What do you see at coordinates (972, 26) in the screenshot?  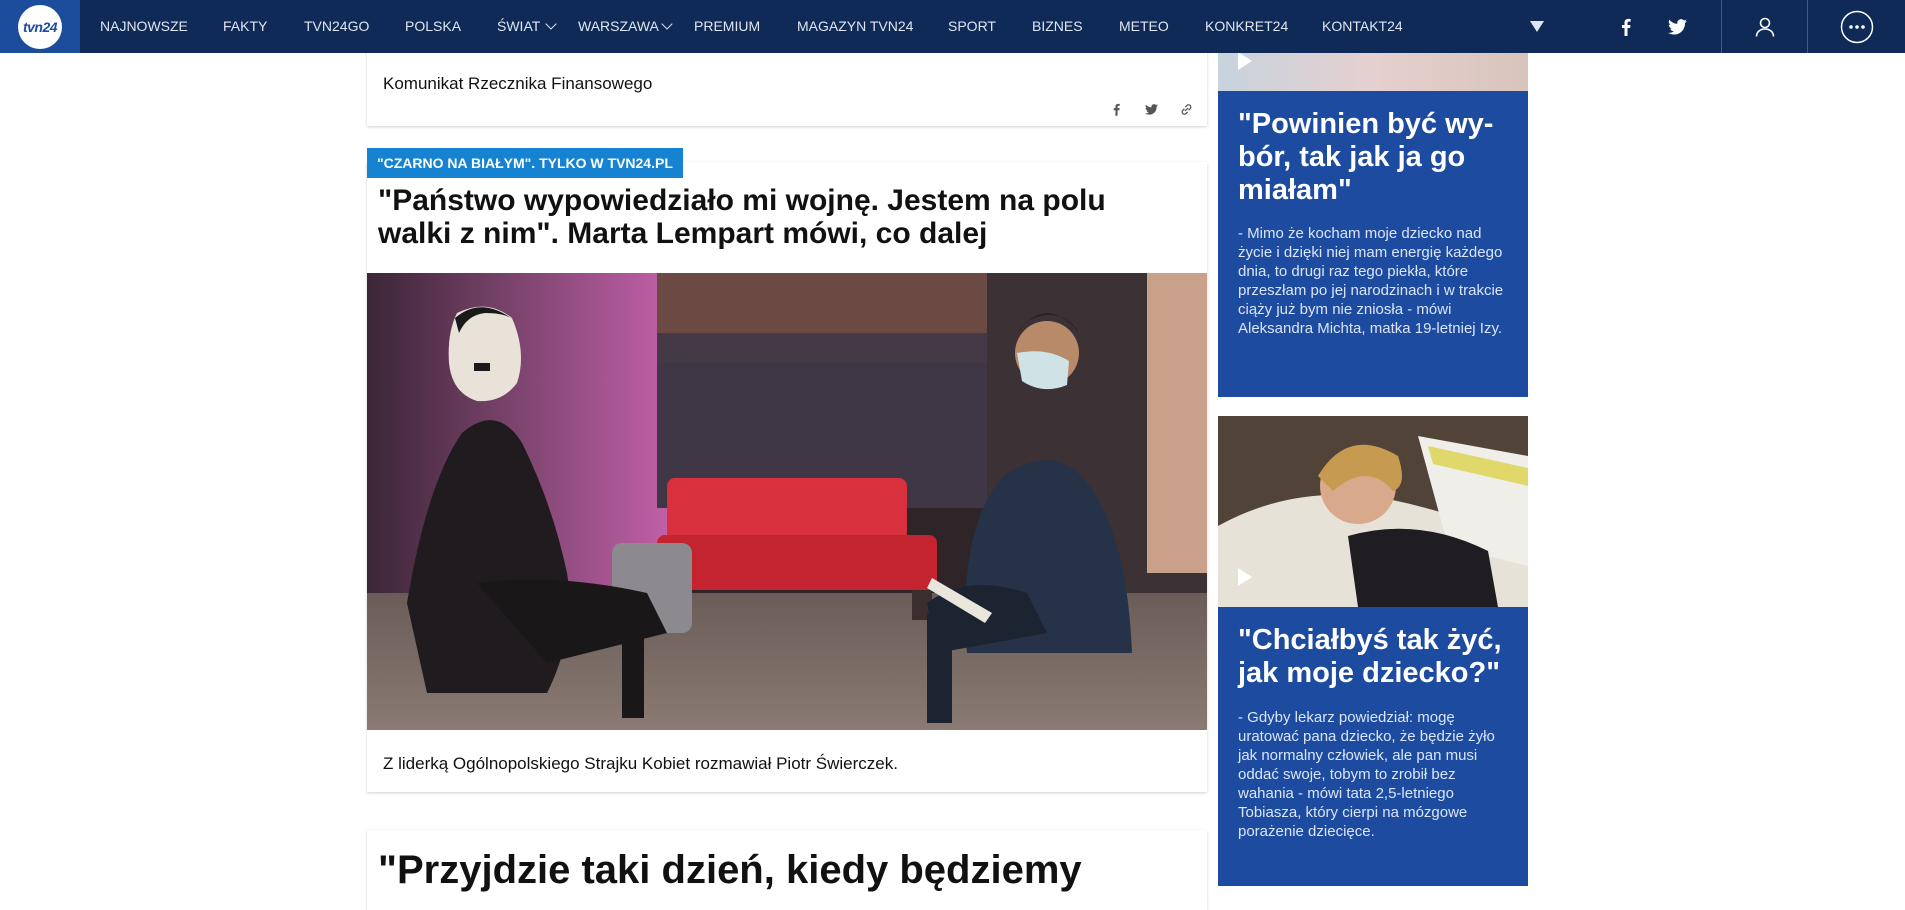 I see `nav-item-sport: SPORT` at bounding box center [972, 26].